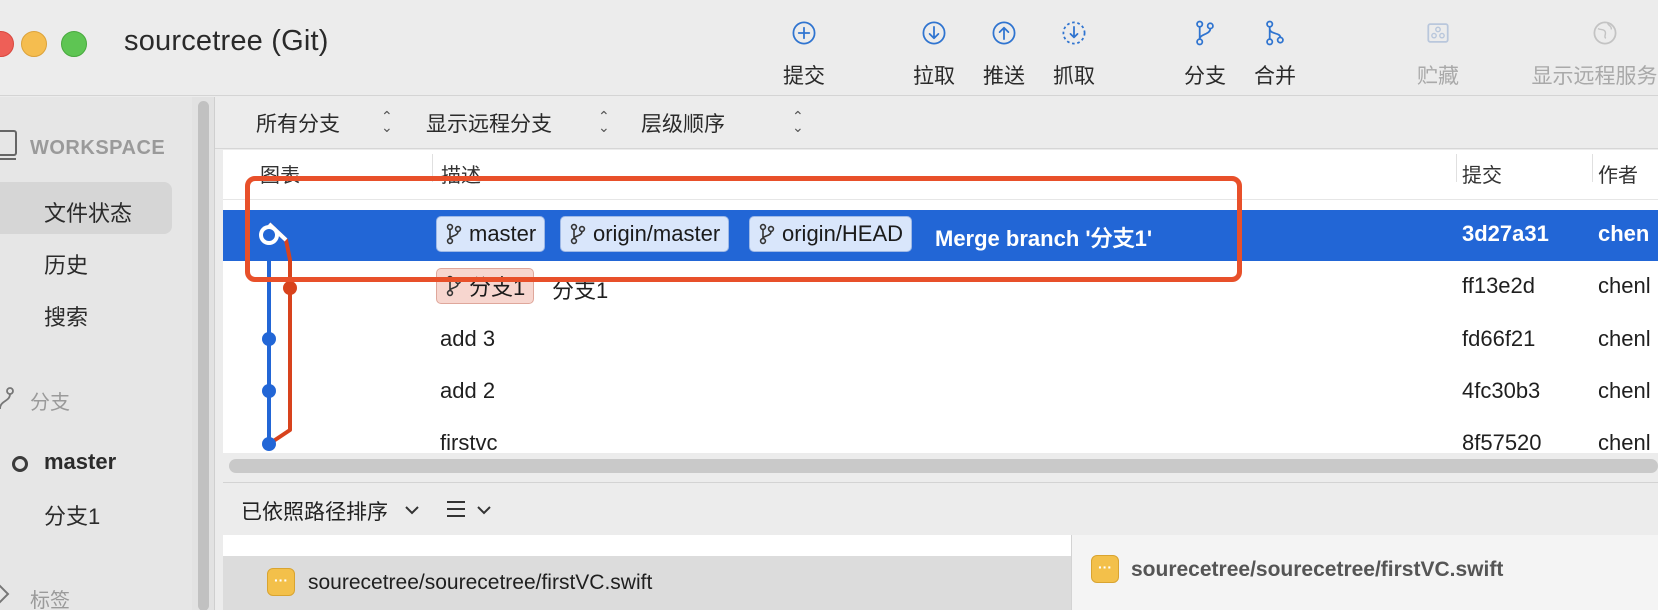  Describe the element at coordinates (1499, 338) in the screenshot. I see `commit-hash: fd66f21` at that location.